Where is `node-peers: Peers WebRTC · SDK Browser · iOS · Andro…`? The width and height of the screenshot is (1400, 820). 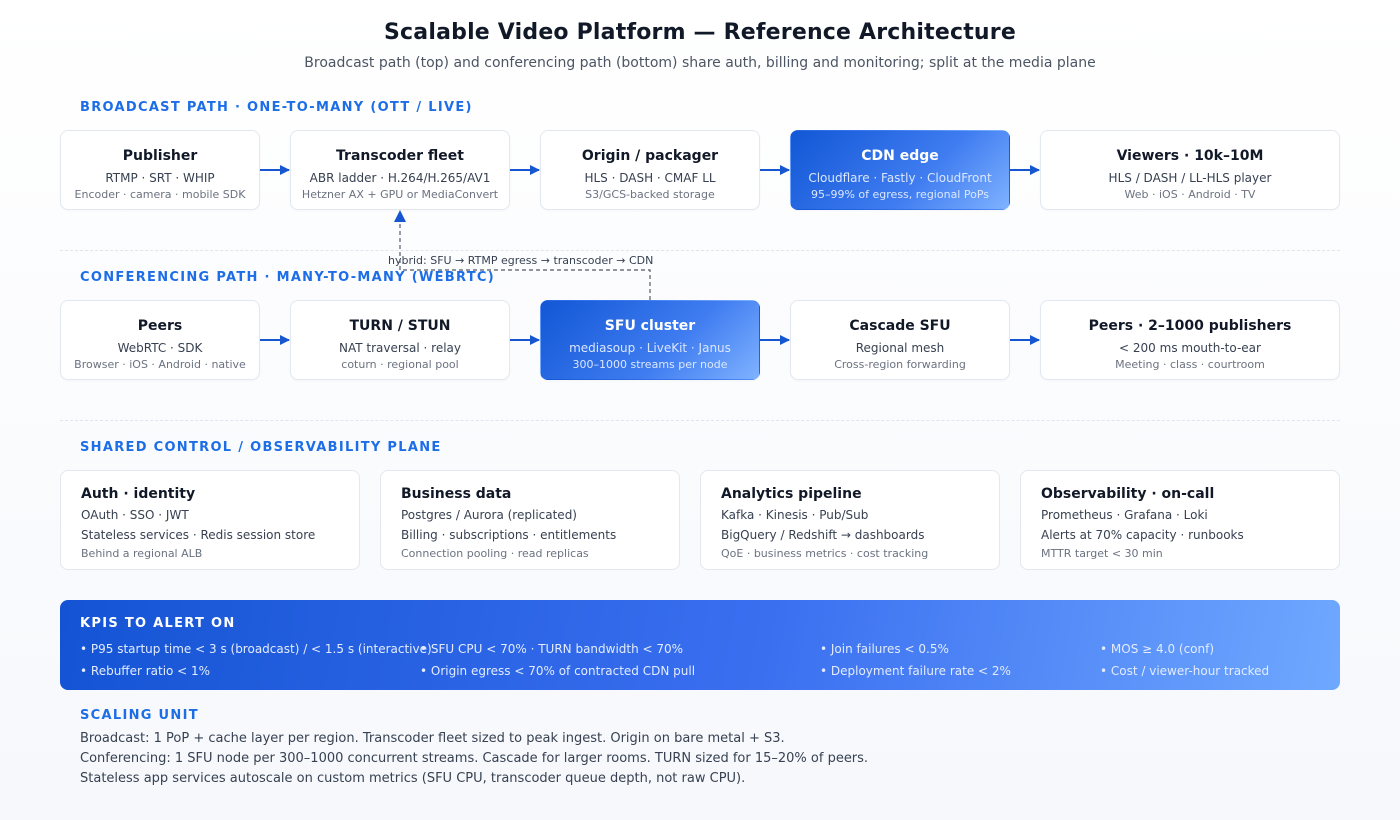
node-peers: Peers WebRTC · SDK Browser · iOS · Andro… is located at coordinates (160, 340).